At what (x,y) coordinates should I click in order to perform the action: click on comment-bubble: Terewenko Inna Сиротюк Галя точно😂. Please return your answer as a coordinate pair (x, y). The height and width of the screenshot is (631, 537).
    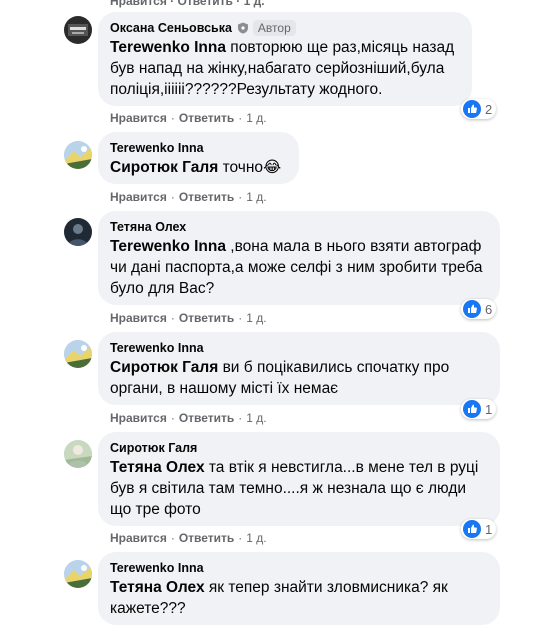
    Looking at the image, I should click on (198, 158).